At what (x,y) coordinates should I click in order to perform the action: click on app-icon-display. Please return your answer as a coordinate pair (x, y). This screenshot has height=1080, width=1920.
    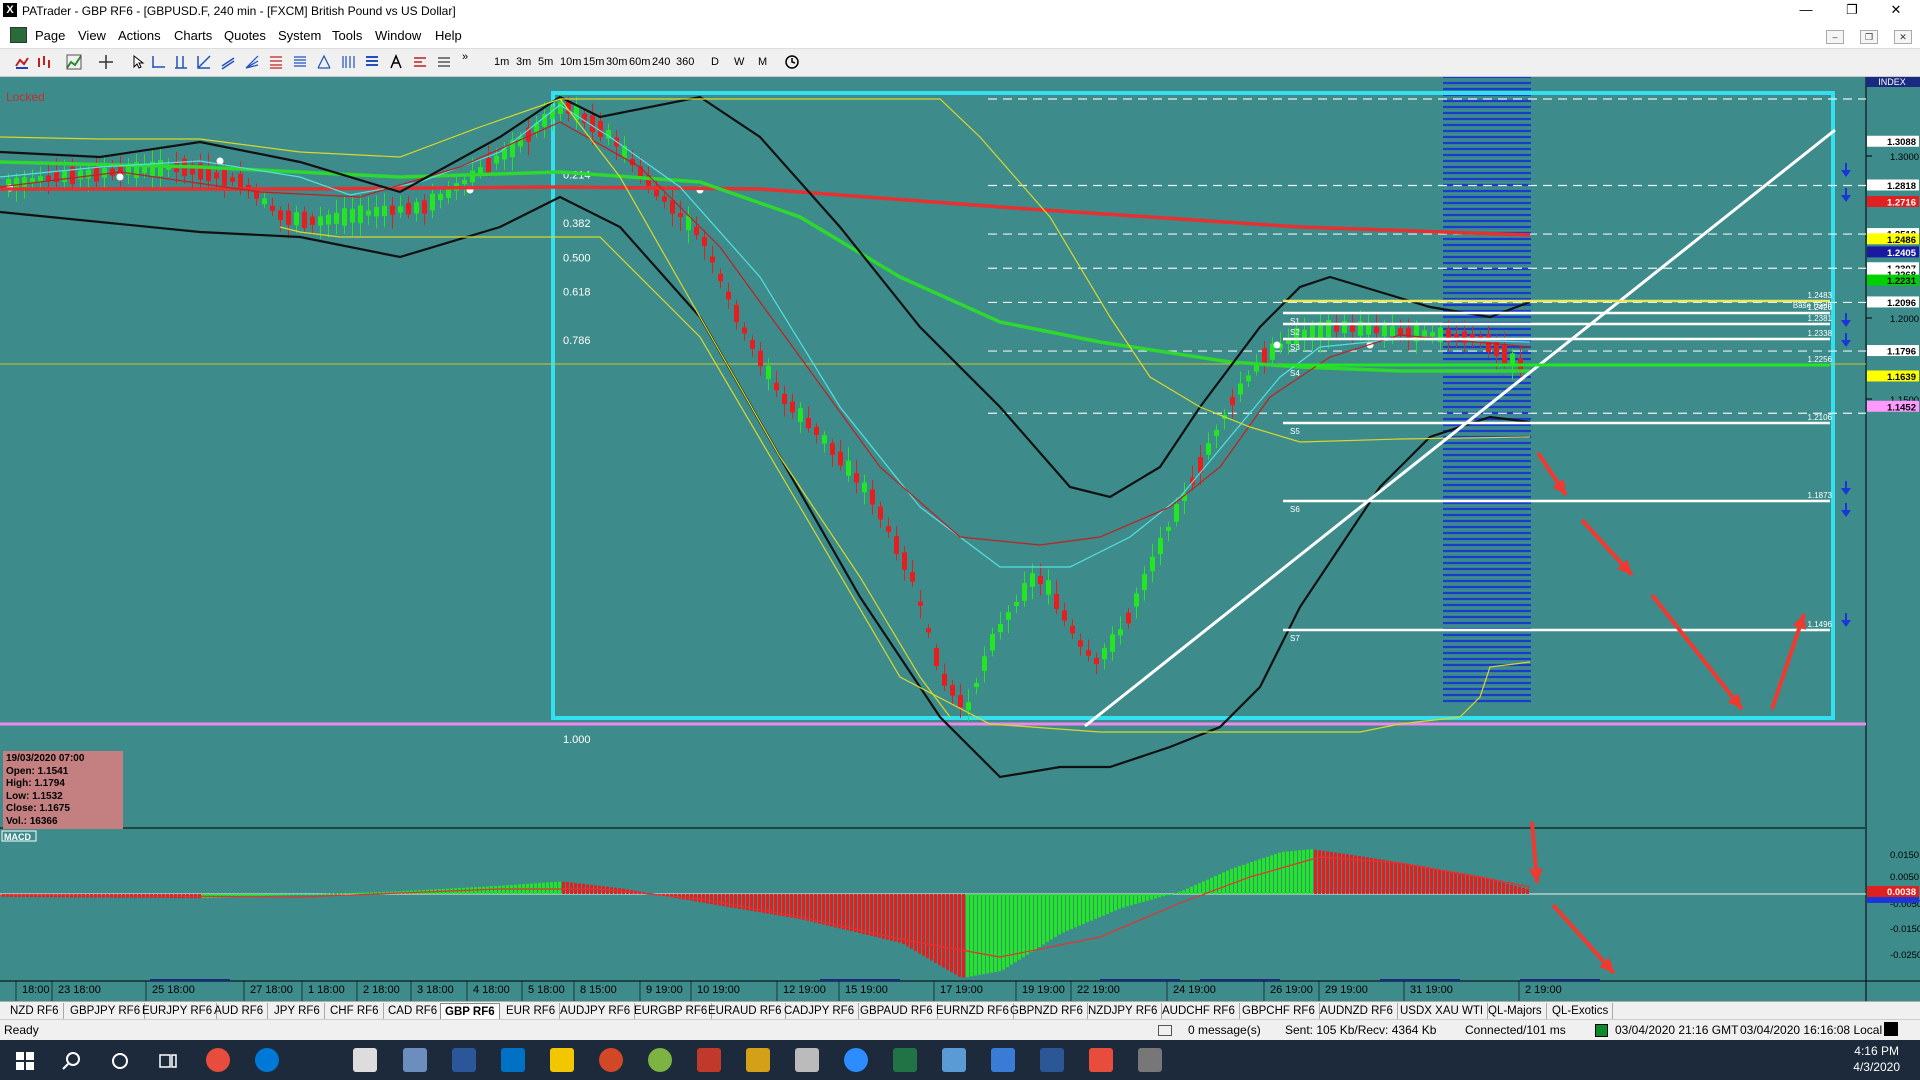
    Looking at the image, I should click on (1003, 1060).